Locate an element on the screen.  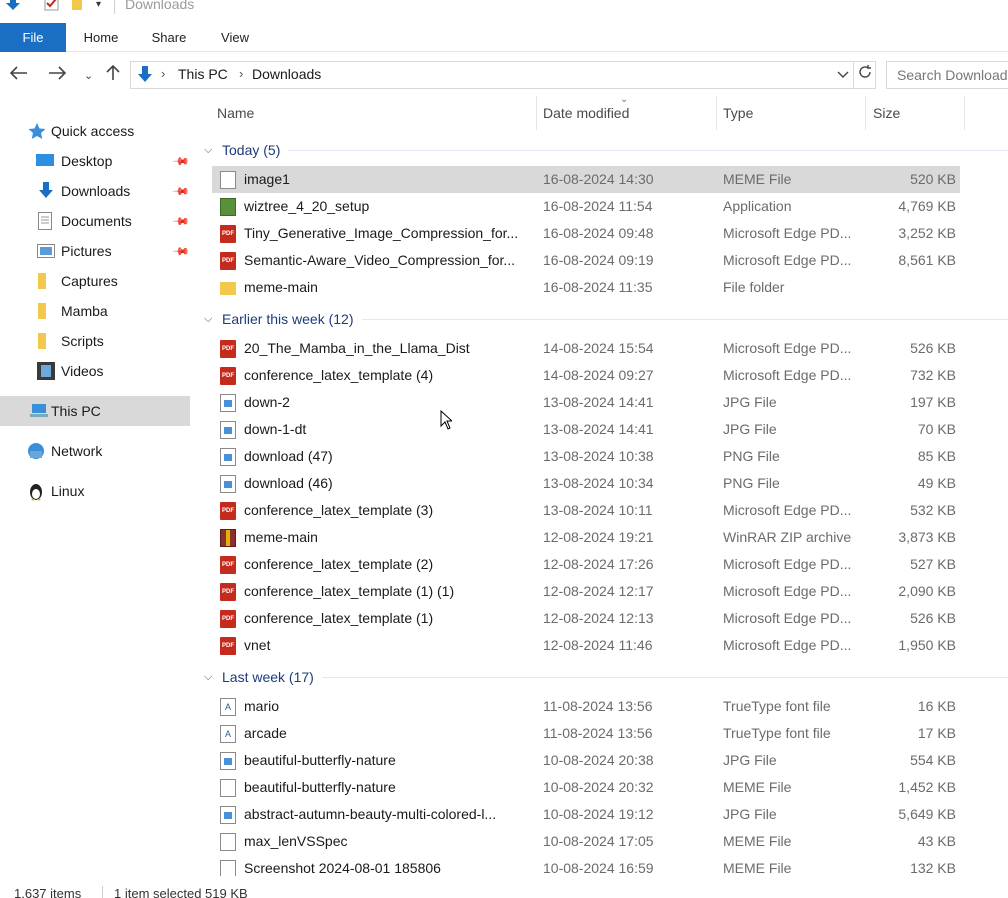
file-size: 132 KB is located at coordinates (933, 868).